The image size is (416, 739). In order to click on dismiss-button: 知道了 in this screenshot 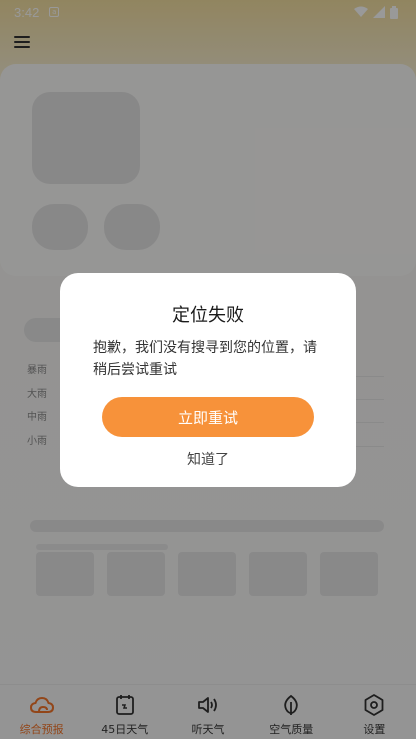, I will do `click(208, 459)`.